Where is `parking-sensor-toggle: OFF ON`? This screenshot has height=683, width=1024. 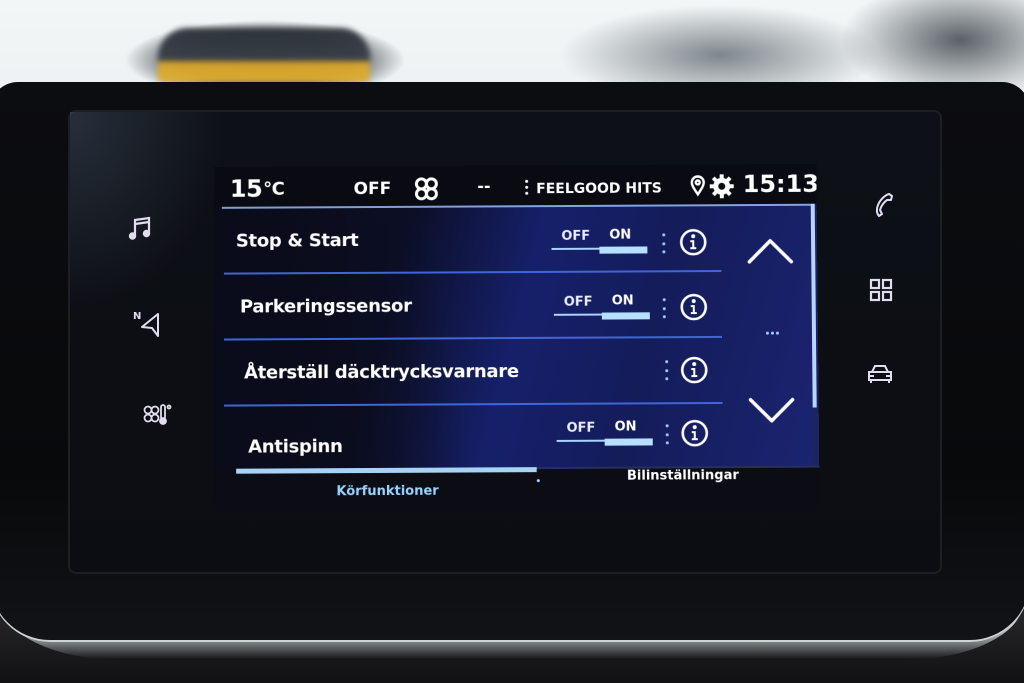
parking-sensor-toggle: OFF ON is located at coordinates (603, 307).